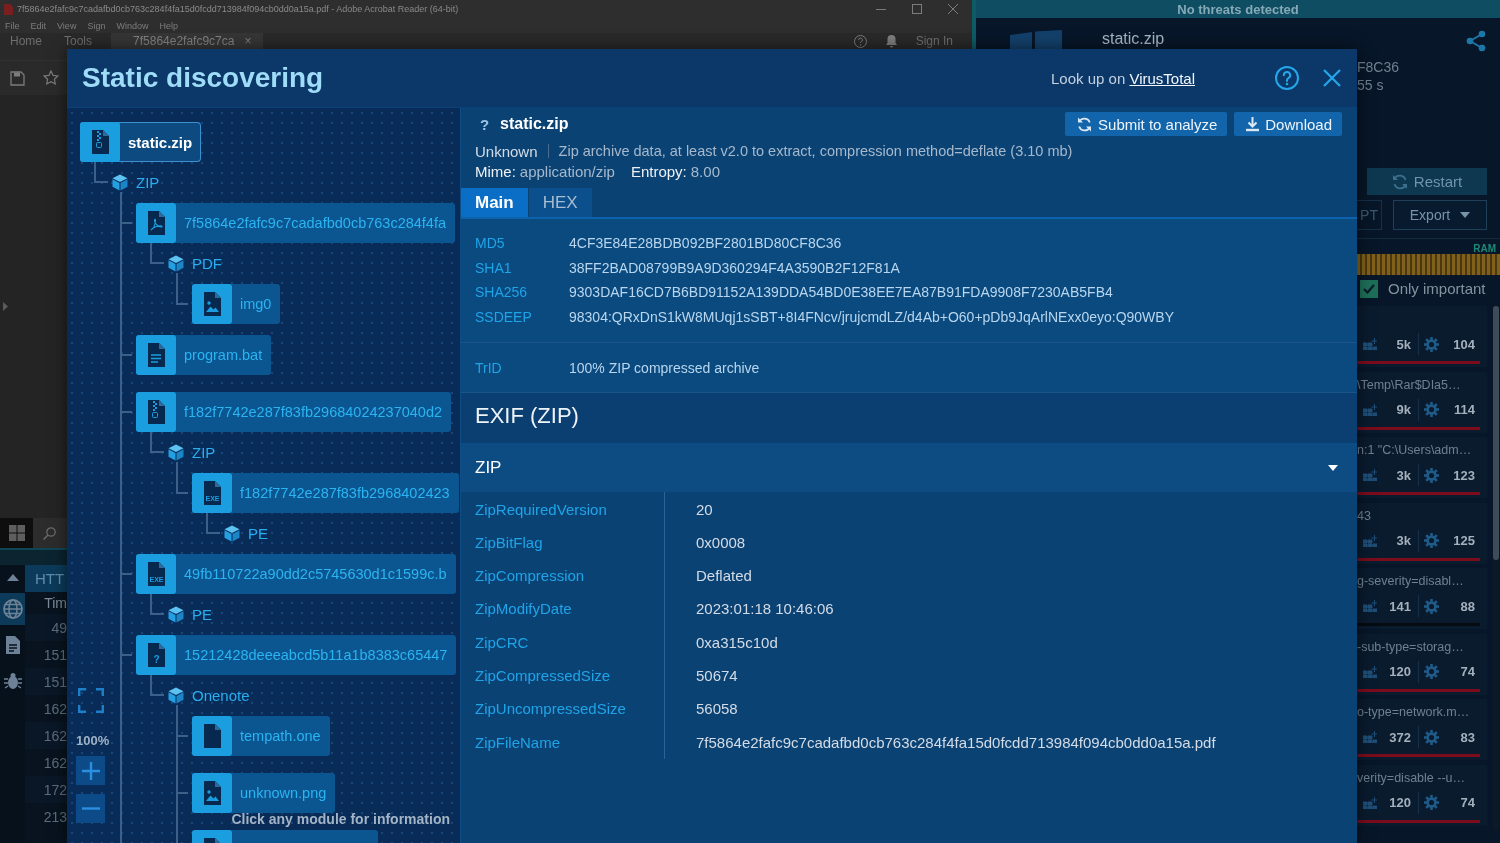 The height and width of the screenshot is (843, 1500). I want to click on nav-item, so click(12, 609).